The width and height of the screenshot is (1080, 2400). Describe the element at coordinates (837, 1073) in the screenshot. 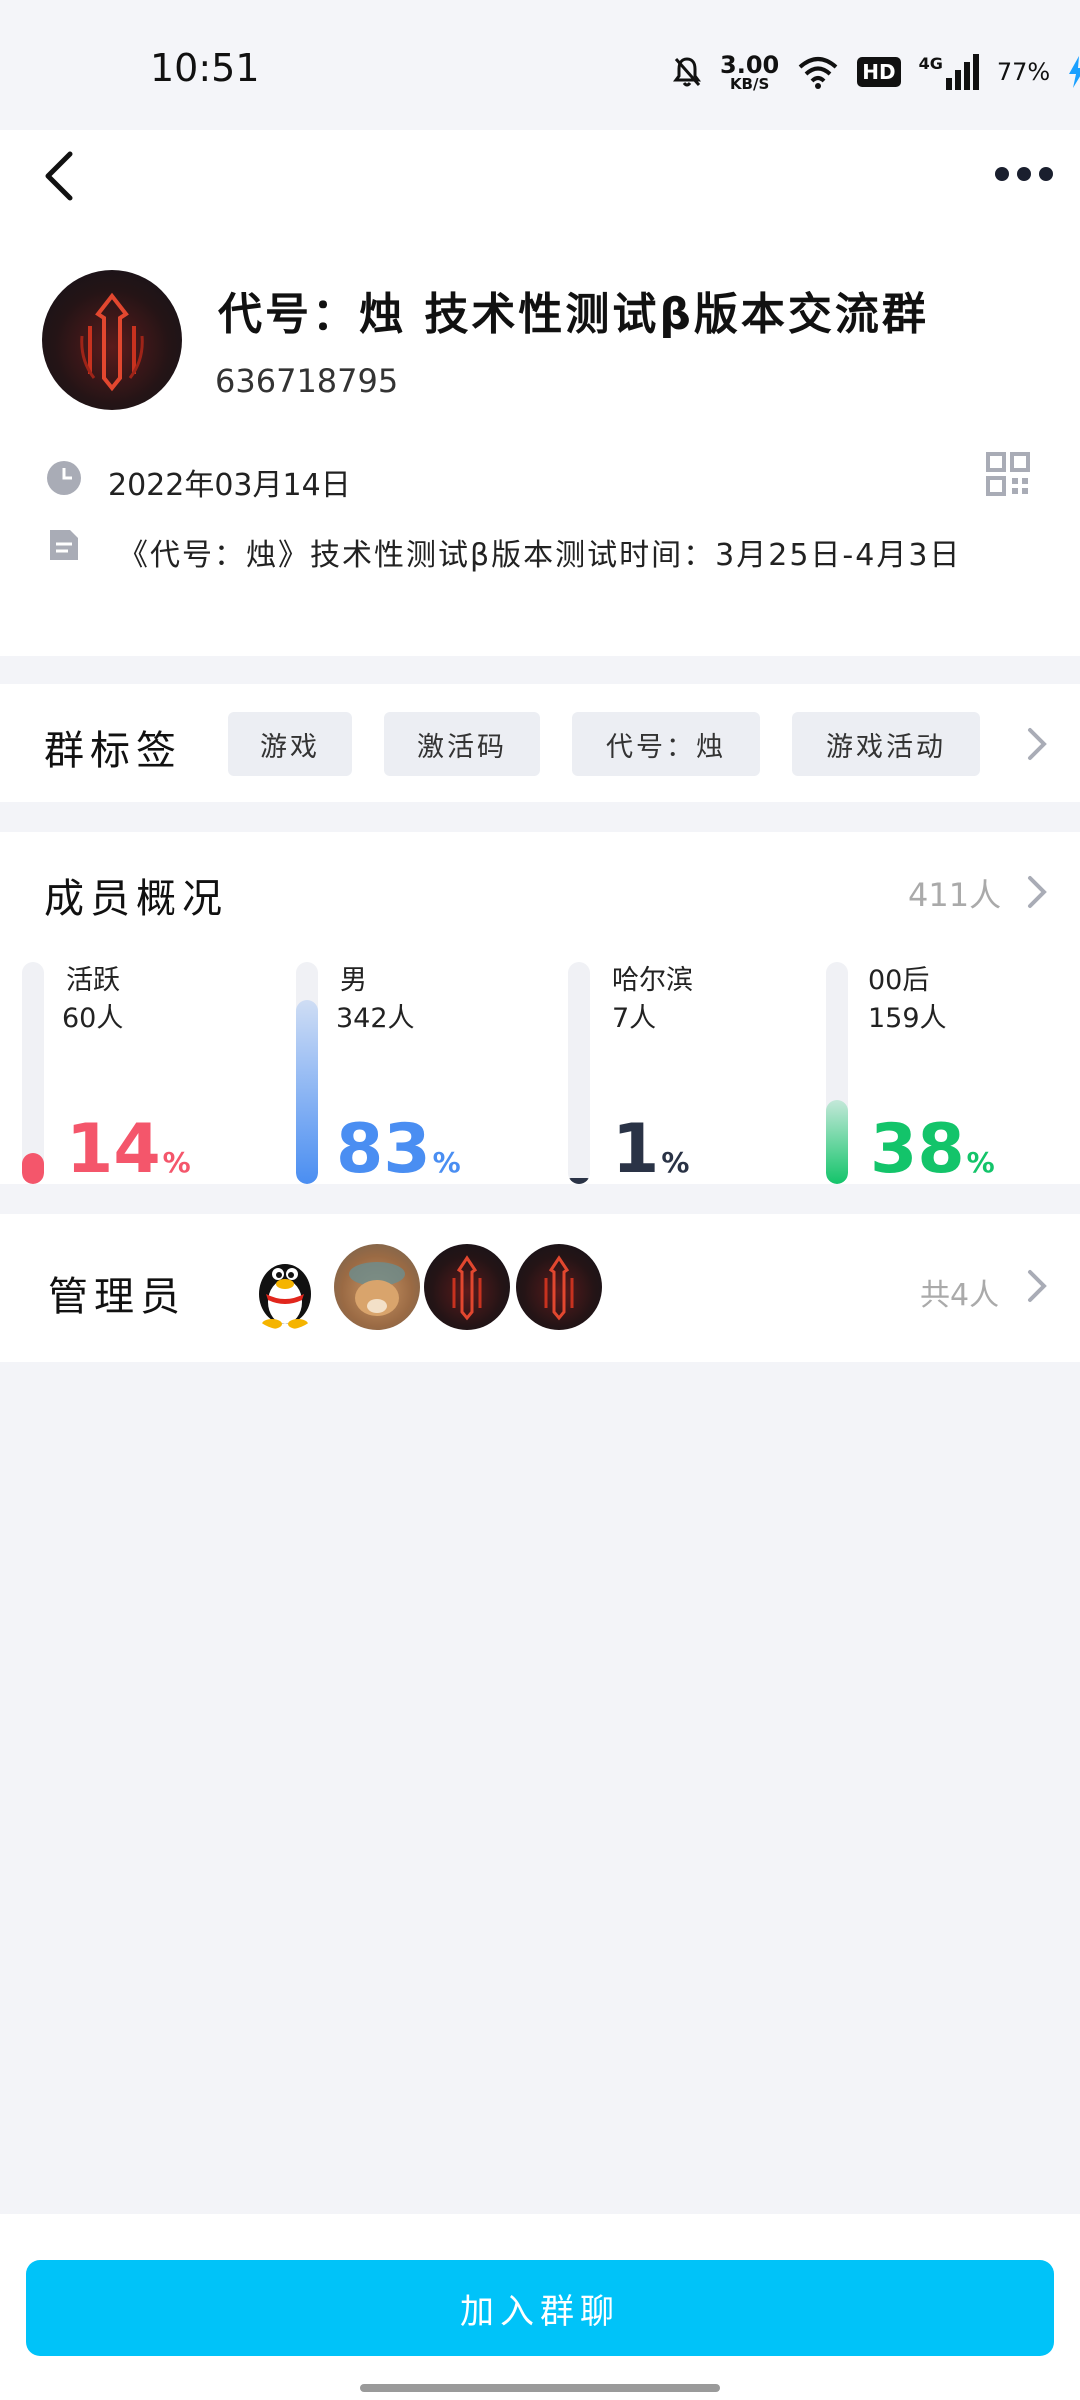

I see `stat-bar-age` at that location.